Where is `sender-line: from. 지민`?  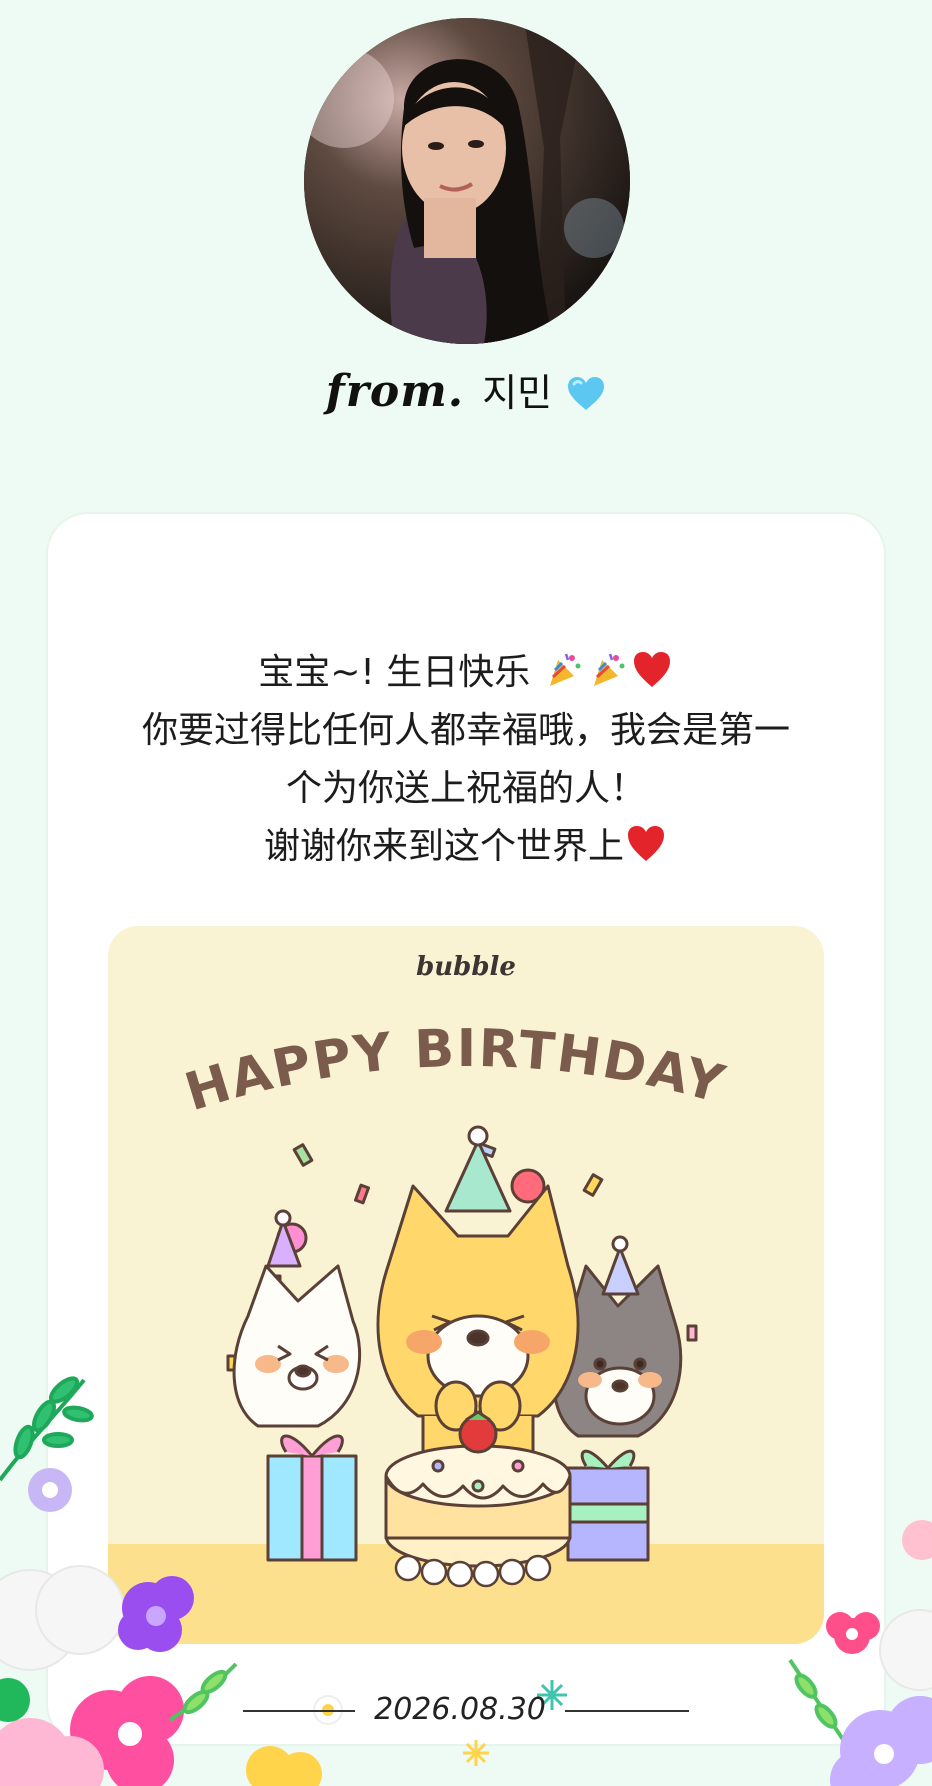 sender-line: from. 지민 is located at coordinates (466, 389).